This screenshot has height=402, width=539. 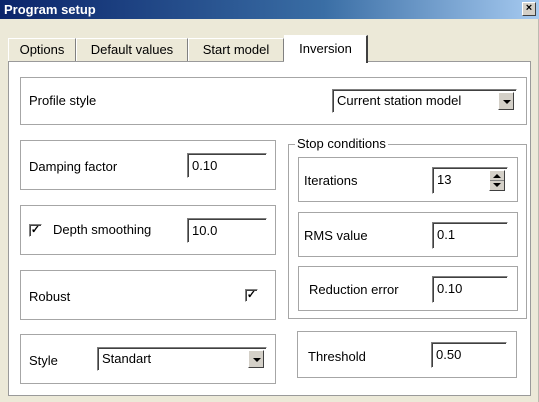 I want to click on tab-options: Options, so click(x=42, y=50).